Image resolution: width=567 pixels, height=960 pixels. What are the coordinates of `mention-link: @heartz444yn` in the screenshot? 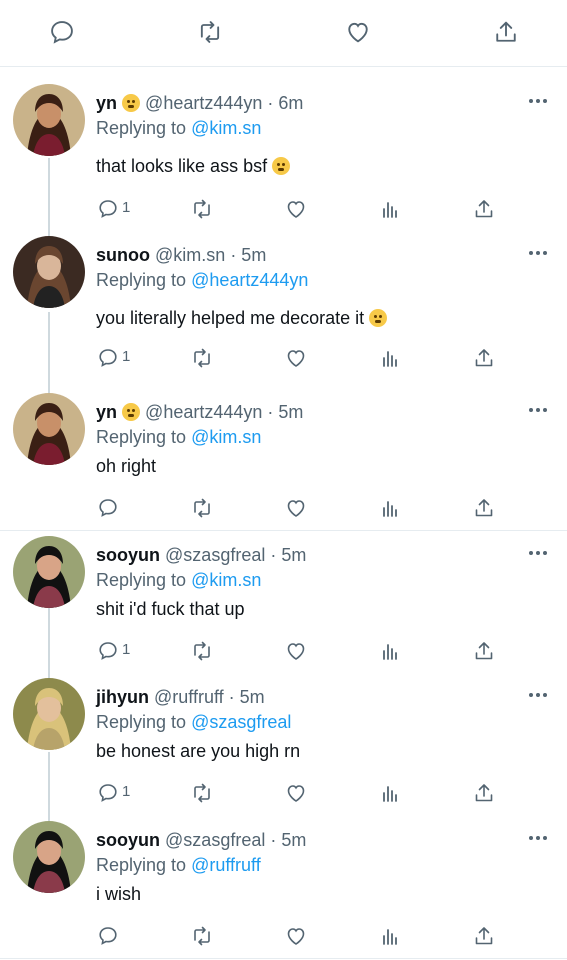 It's located at (249, 280).